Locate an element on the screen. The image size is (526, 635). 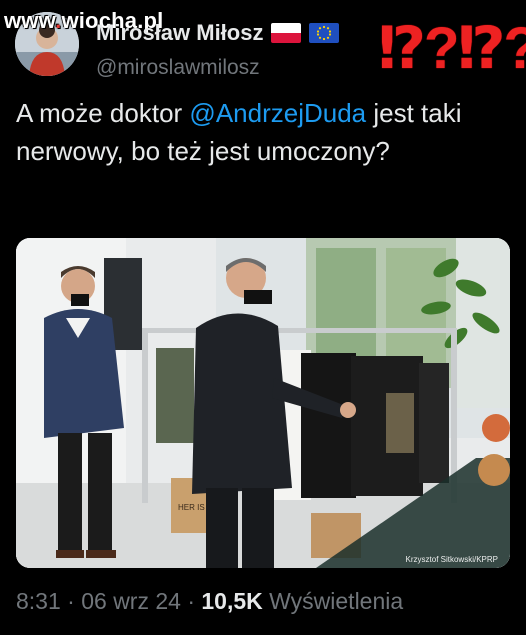
views-label: Wyświetlenia is located at coordinates (333, 601).